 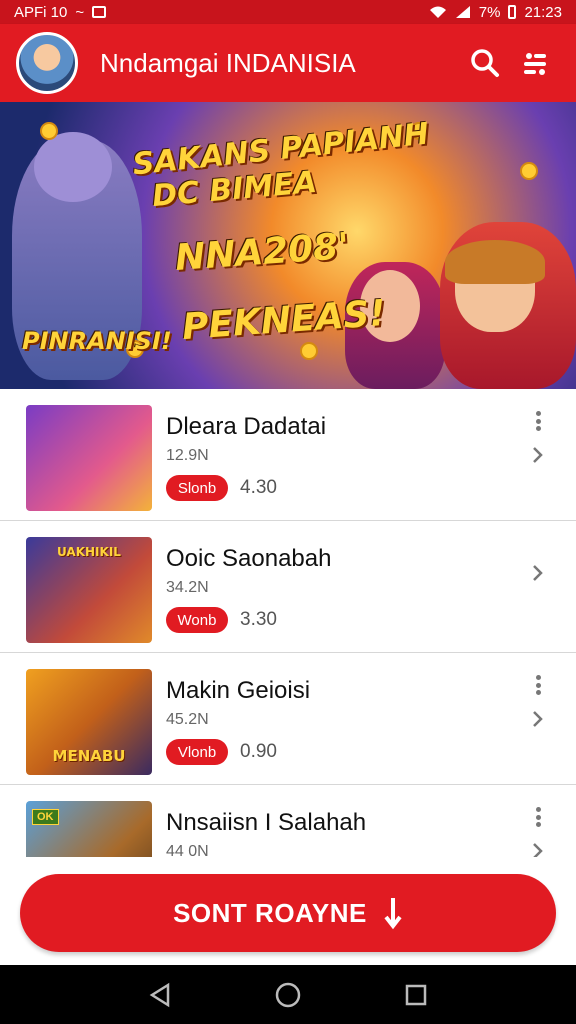 What do you see at coordinates (437, 12) in the screenshot?
I see `wifi-icon` at bounding box center [437, 12].